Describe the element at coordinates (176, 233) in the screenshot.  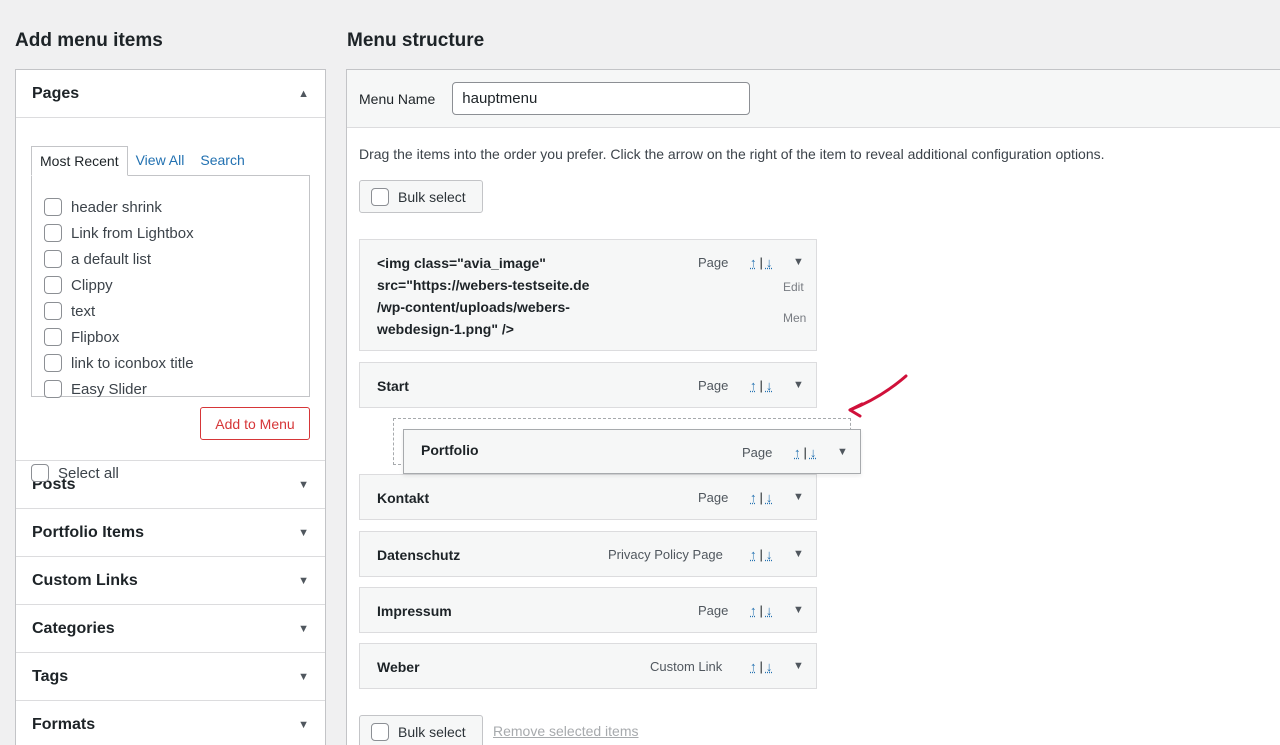
I see `list-item: Link from Lightbox` at that location.